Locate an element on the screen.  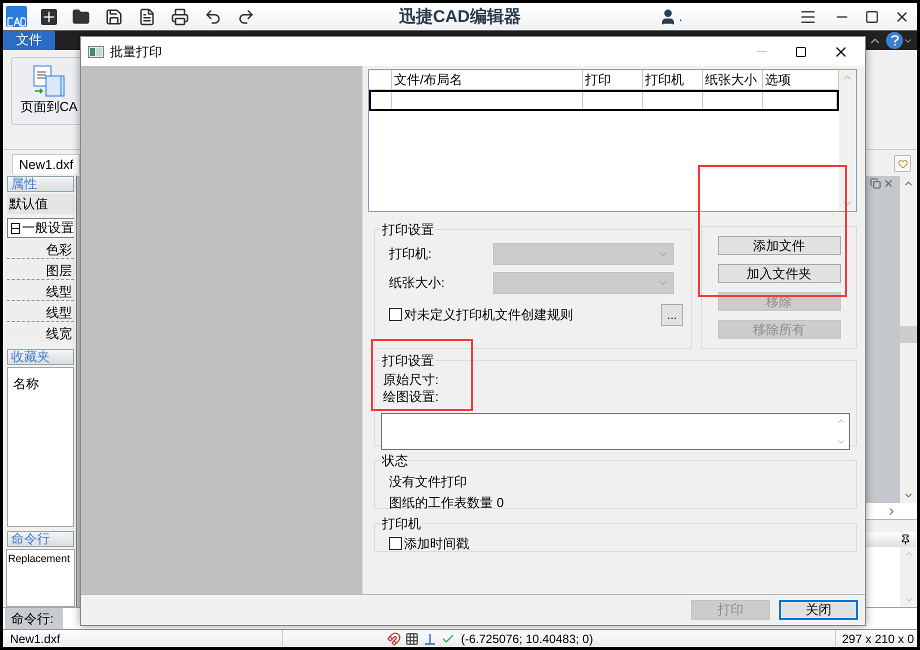
property-name: 色彩 is located at coordinates (59, 249).